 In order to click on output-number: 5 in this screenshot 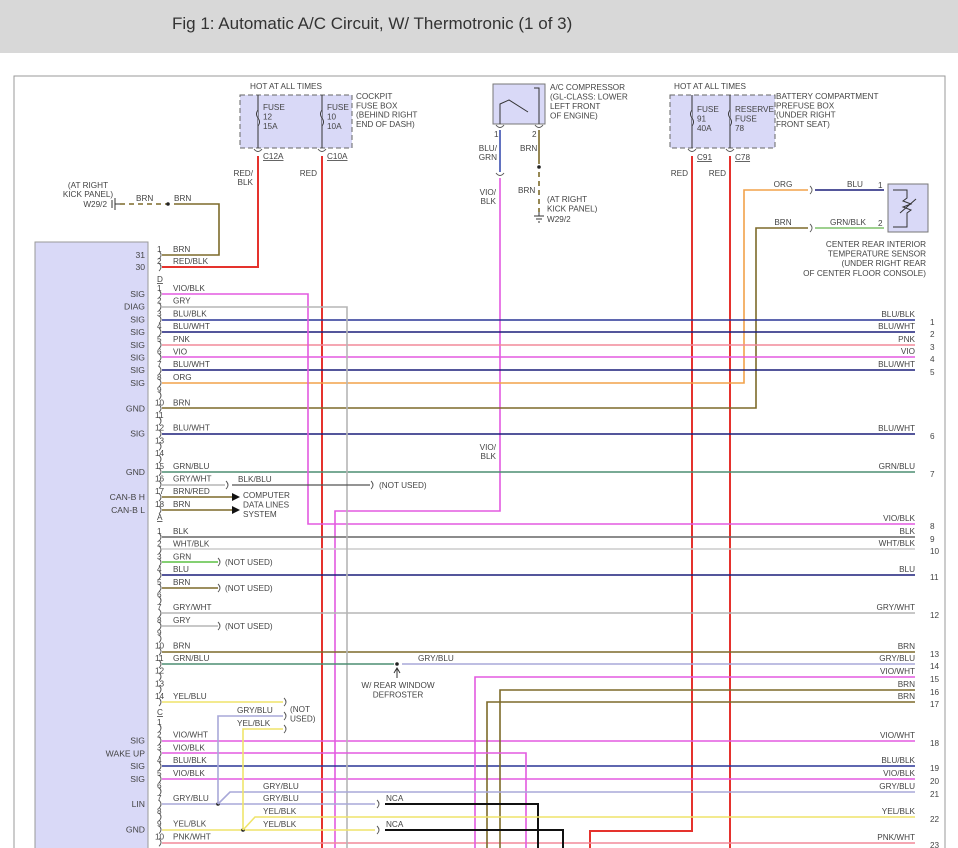, I will do `click(932, 372)`.